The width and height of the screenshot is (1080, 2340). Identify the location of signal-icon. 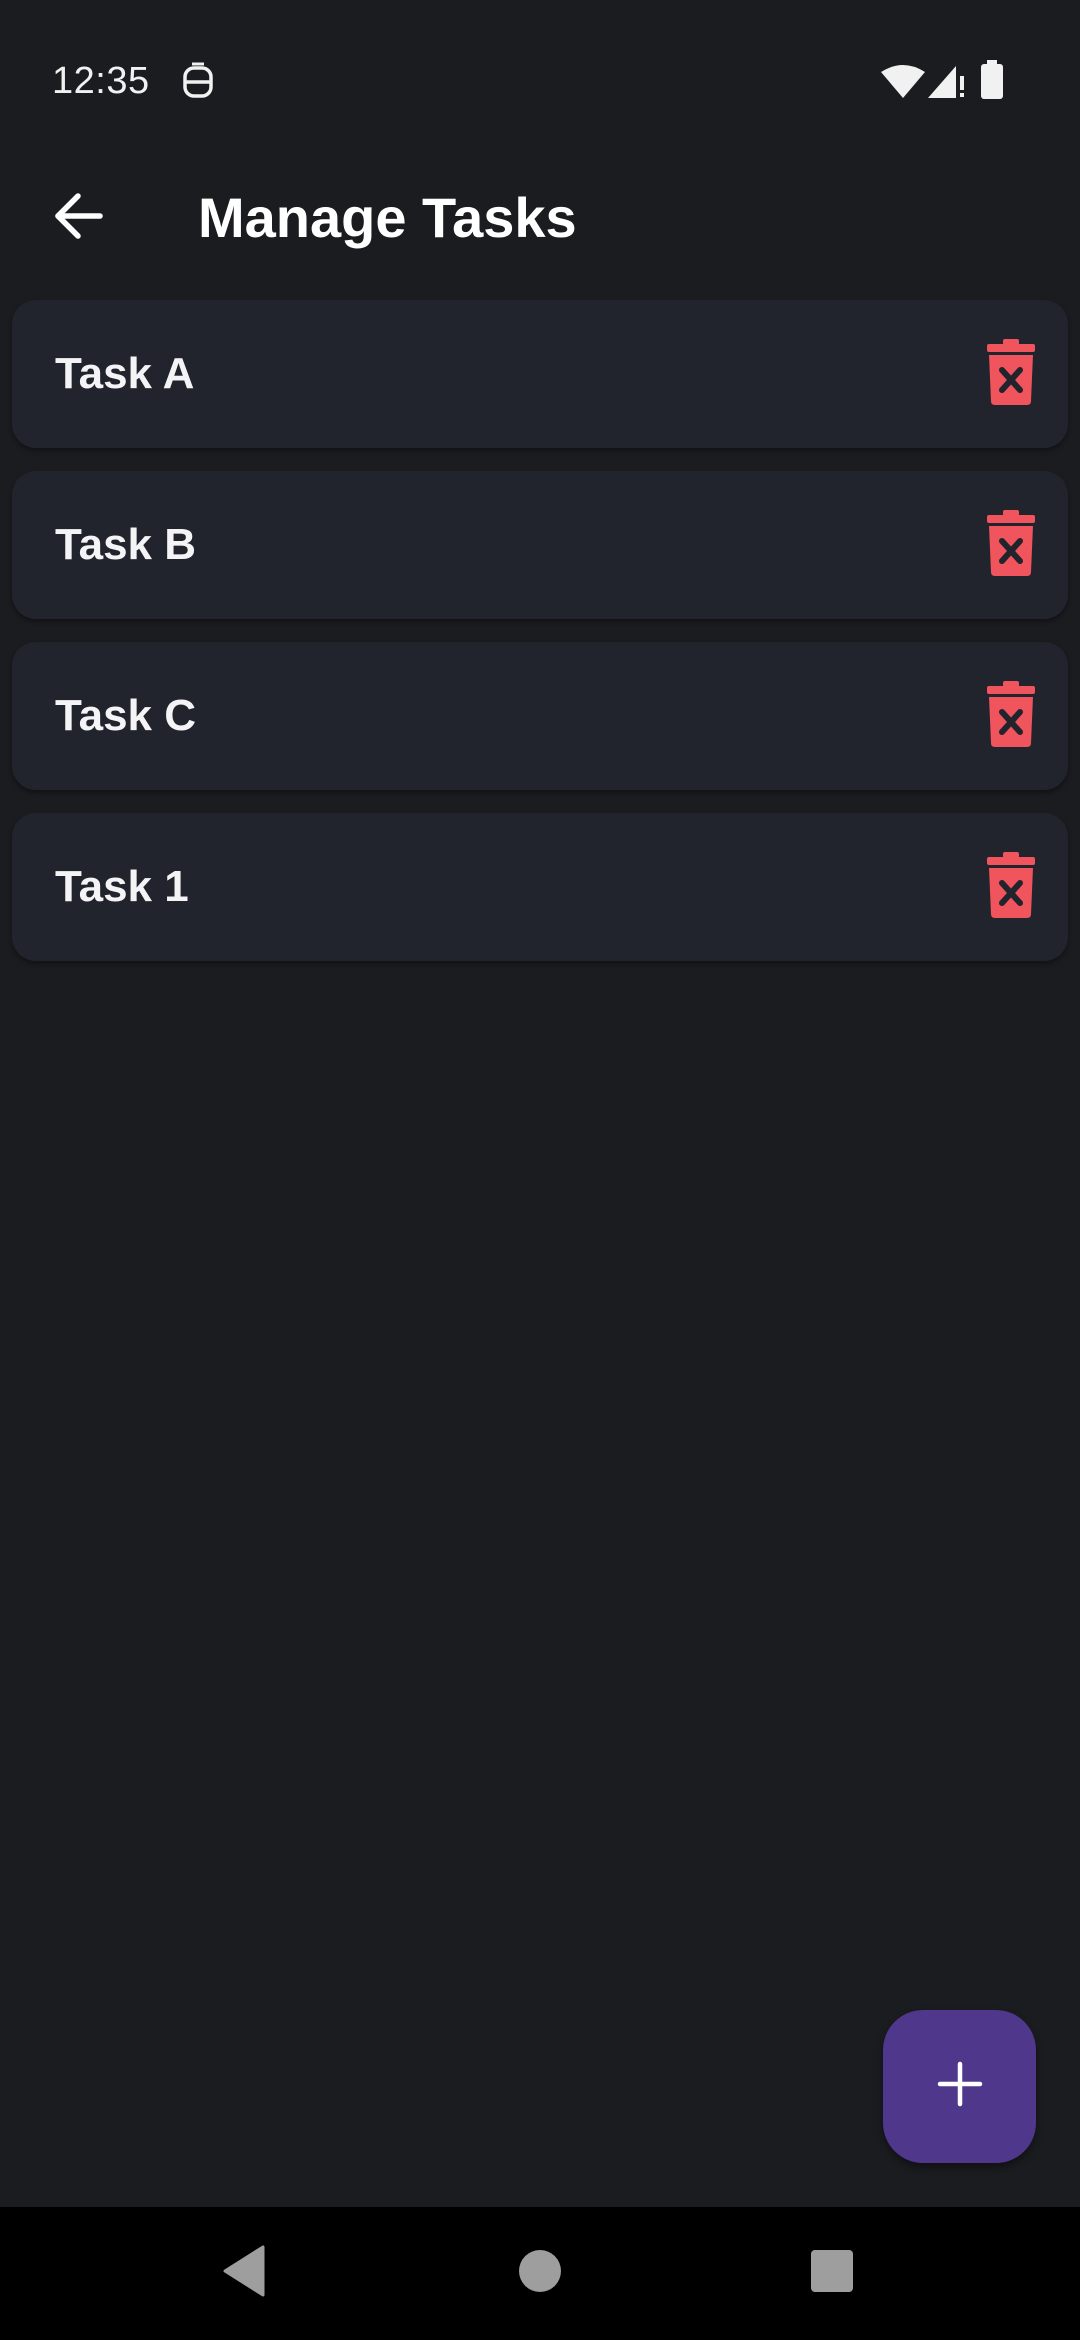
(946, 84).